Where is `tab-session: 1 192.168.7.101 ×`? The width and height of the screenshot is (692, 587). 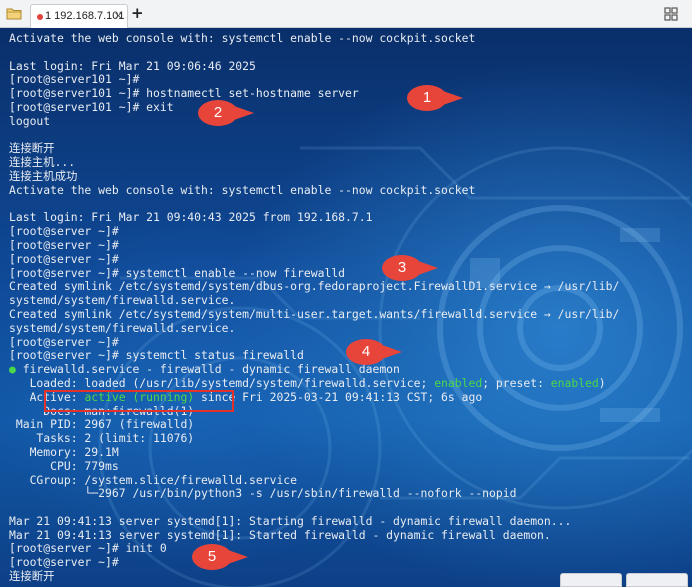 tab-session: 1 192.168.7.101 × is located at coordinates (79, 16).